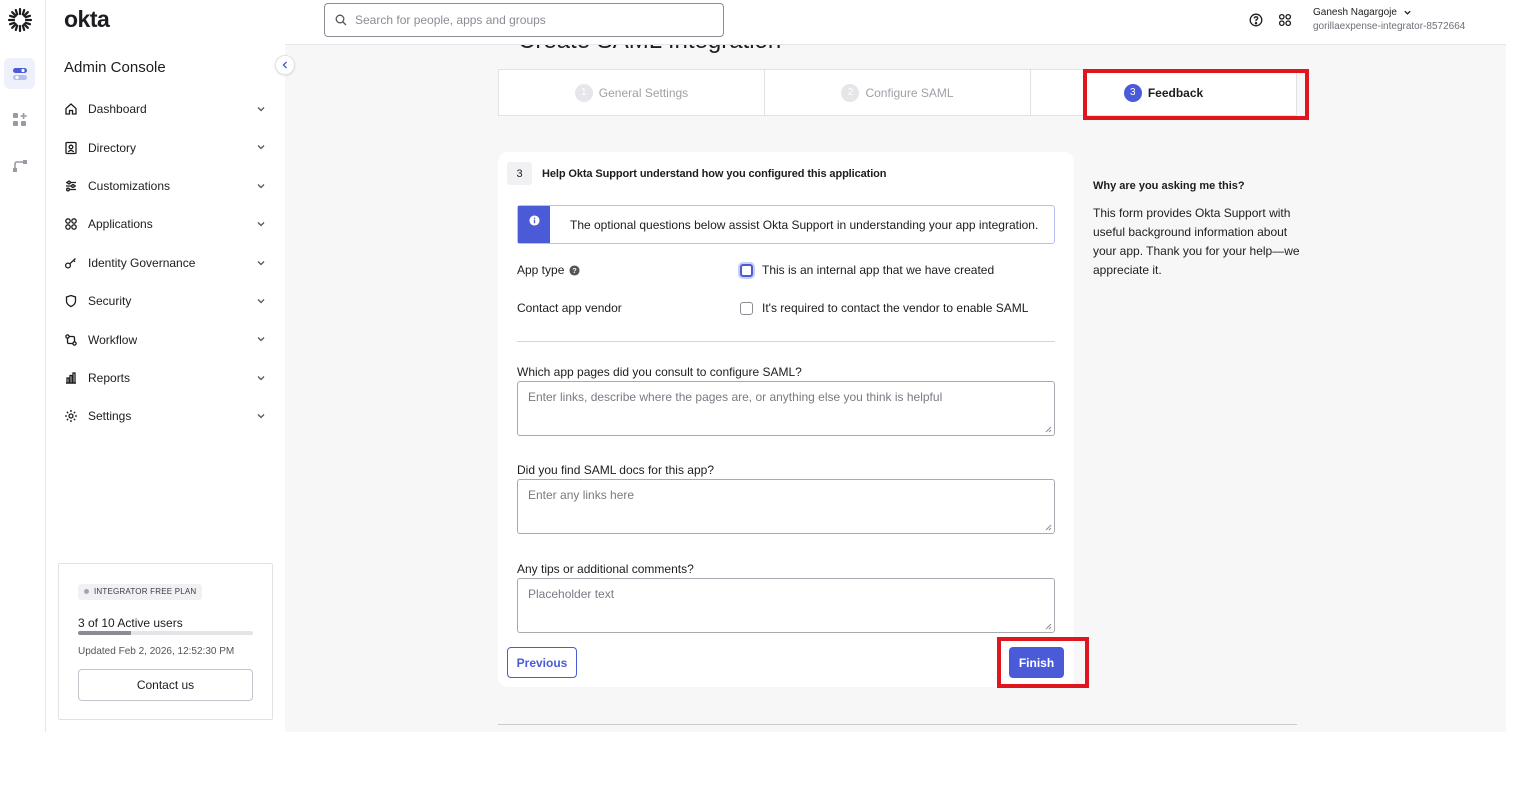  Describe the element at coordinates (519, 173) in the screenshot. I see `section-number: 3` at that location.